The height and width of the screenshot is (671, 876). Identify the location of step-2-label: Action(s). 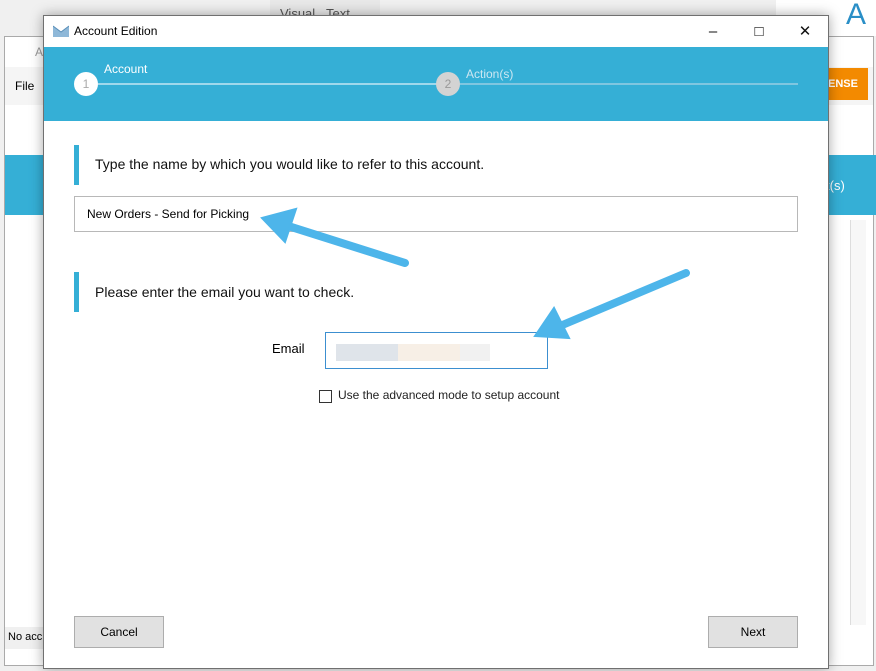
(490, 74).